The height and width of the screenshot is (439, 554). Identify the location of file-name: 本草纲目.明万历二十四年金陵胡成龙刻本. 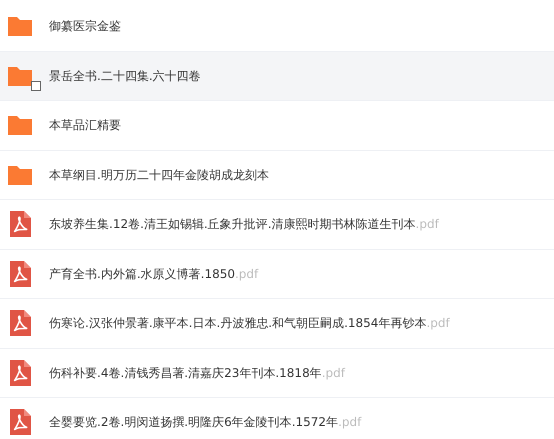
(159, 175).